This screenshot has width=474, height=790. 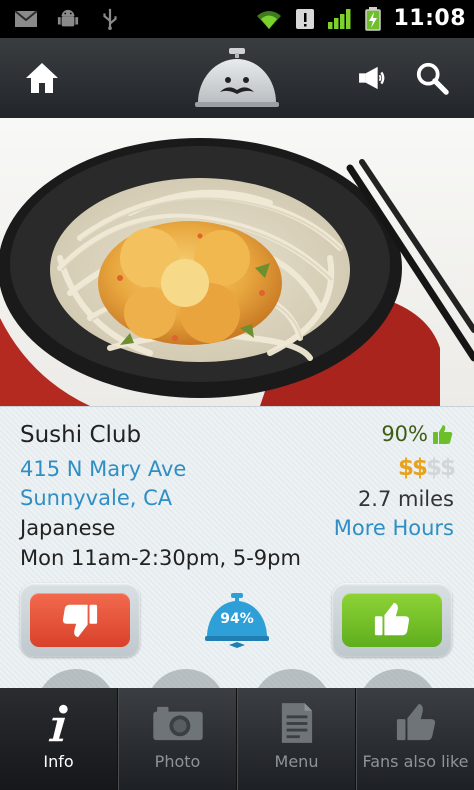 I want to click on thumbs-down-icon, so click(x=80, y=621).